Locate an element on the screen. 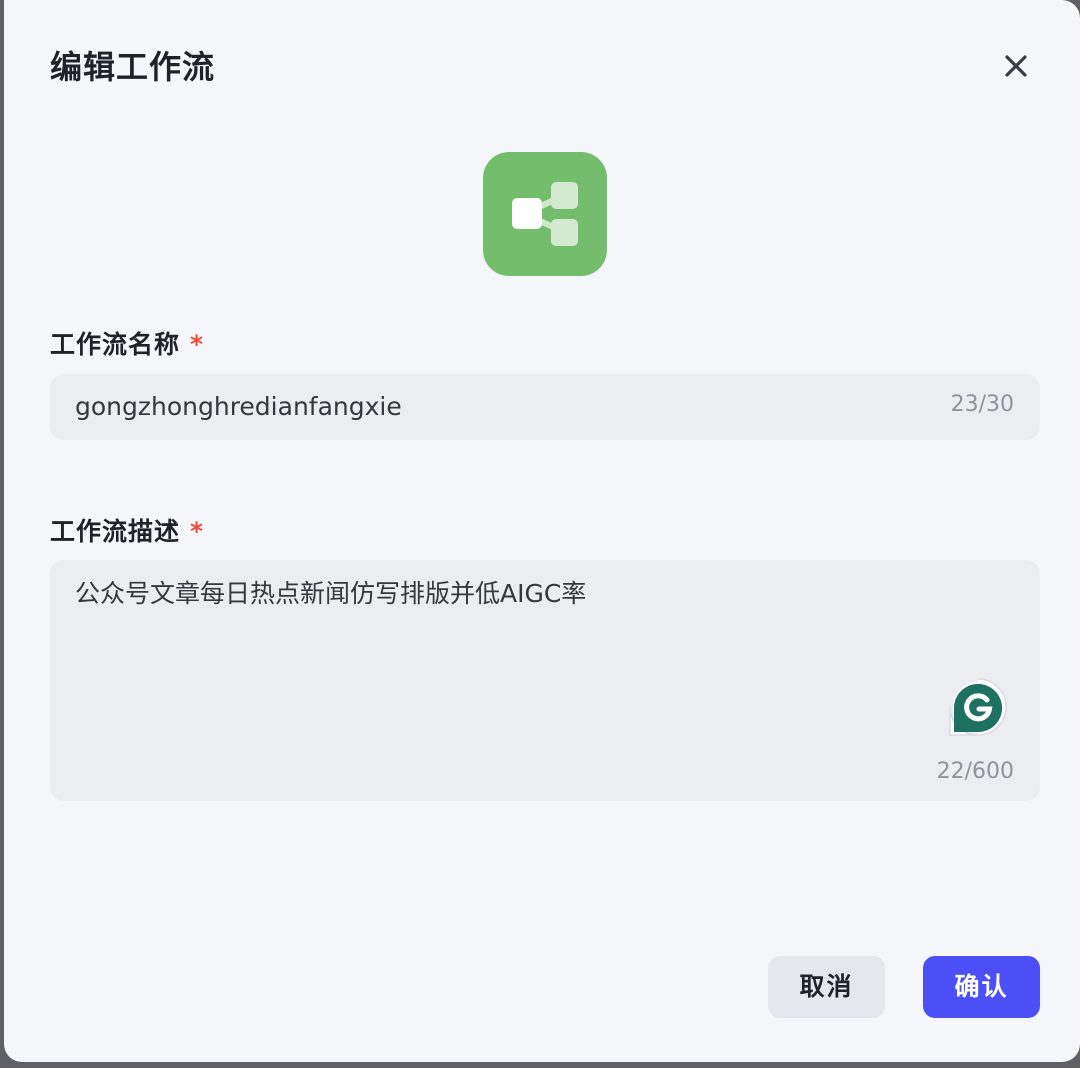 The height and width of the screenshot is (1068, 1080). grammarly-icon is located at coordinates (978, 707).